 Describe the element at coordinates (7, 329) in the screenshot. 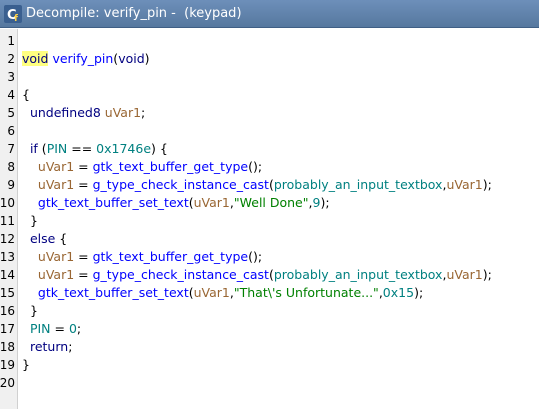

I see `line-number: 17` at that location.